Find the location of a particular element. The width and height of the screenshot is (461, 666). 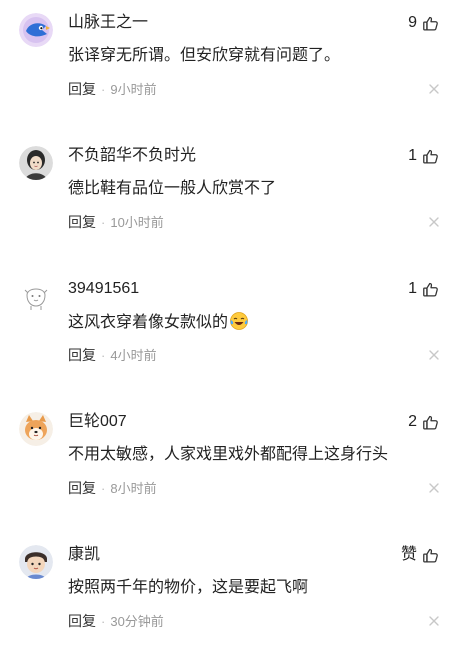

username: 巨轮007 is located at coordinates (97, 422).